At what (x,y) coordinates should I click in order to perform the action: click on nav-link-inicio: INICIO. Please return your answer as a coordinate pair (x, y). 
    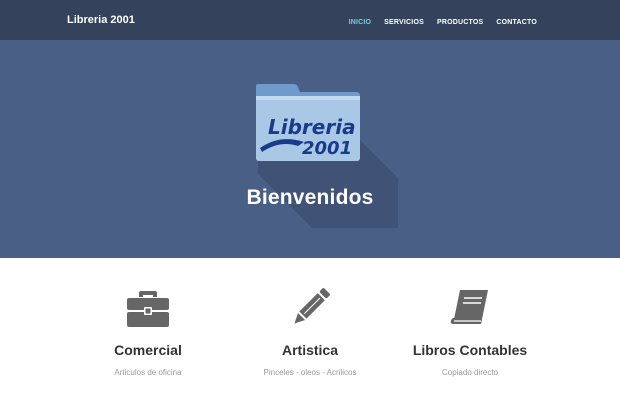
    Looking at the image, I should click on (360, 22).